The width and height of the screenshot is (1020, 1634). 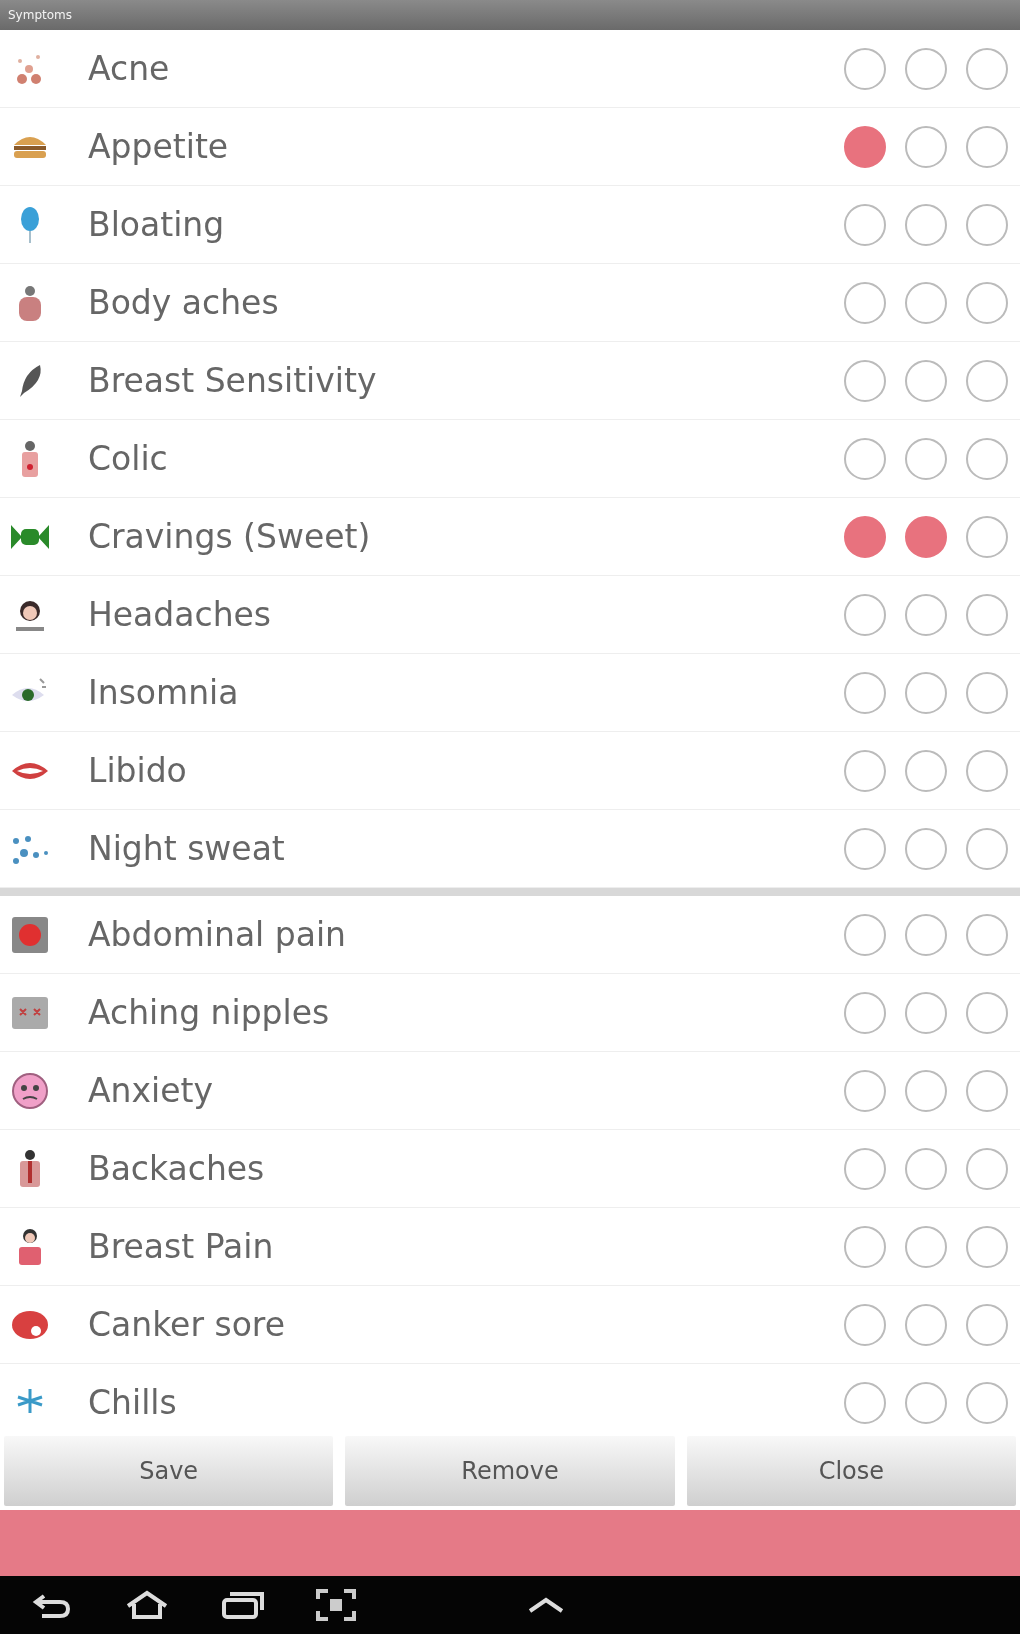 I want to click on worried-face-icon, so click(x=30, y=1090).